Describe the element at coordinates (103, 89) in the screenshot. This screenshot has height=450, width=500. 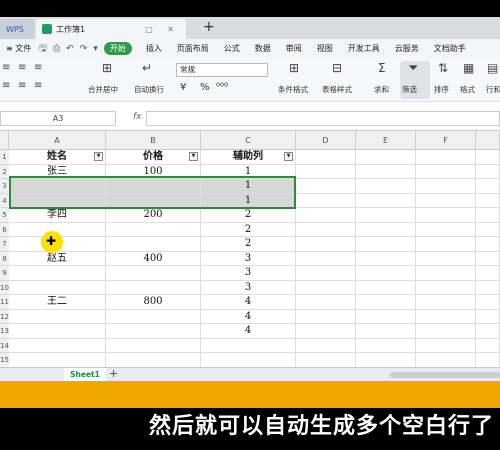
I see `merge-center-button: 合并居中` at that location.